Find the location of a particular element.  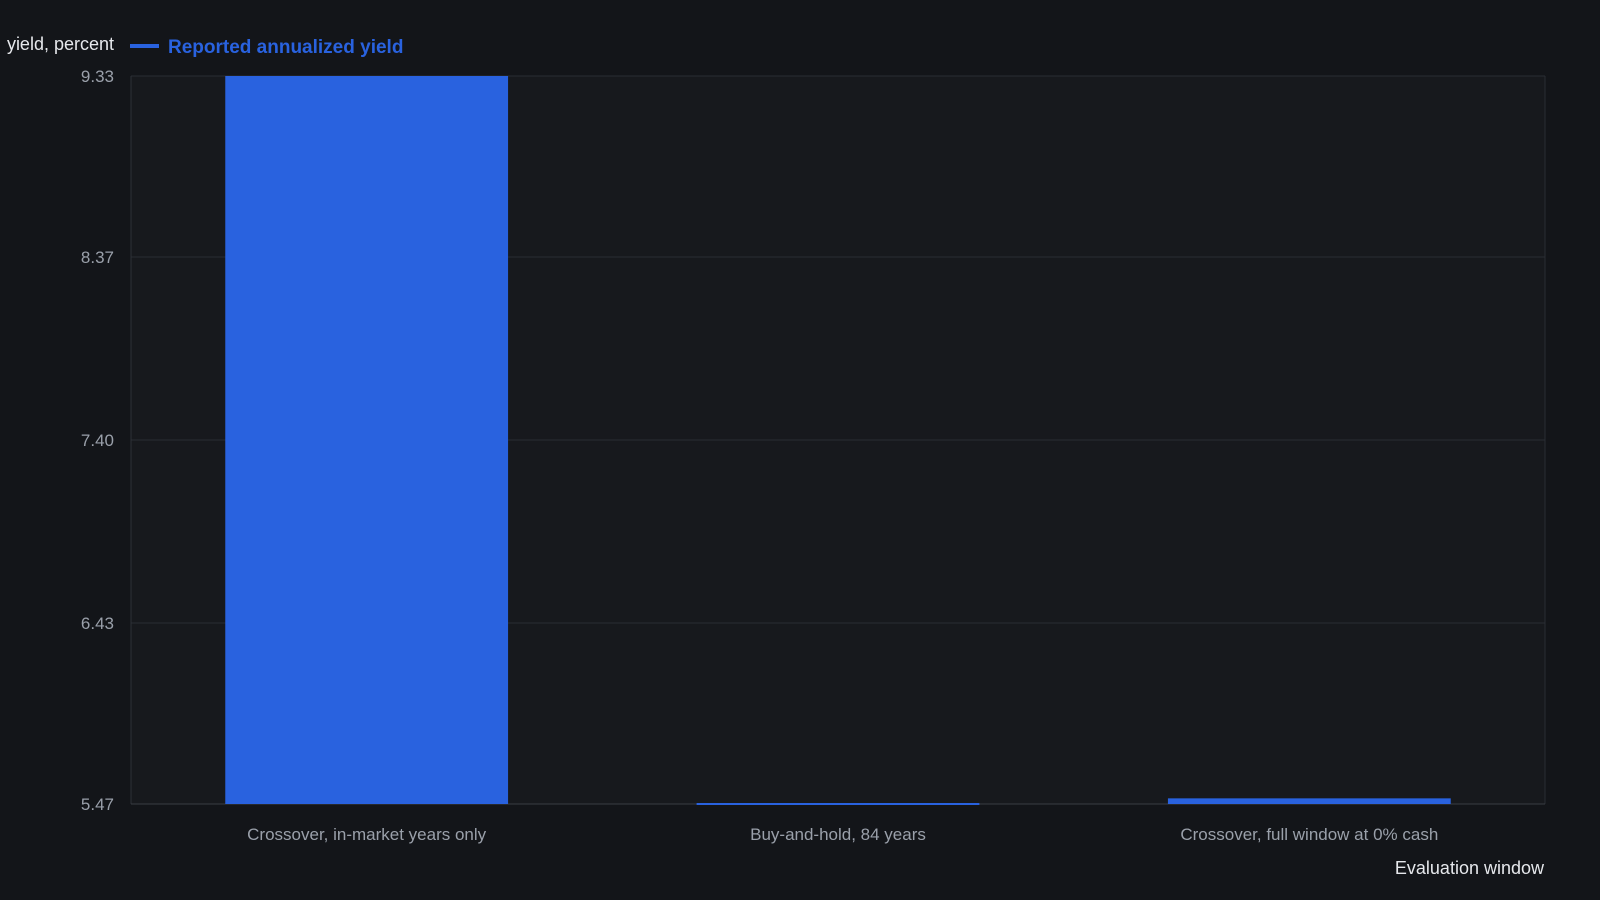

x-category-label: Crossover, full window at 0% cash is located at coordinates (1309, 834).